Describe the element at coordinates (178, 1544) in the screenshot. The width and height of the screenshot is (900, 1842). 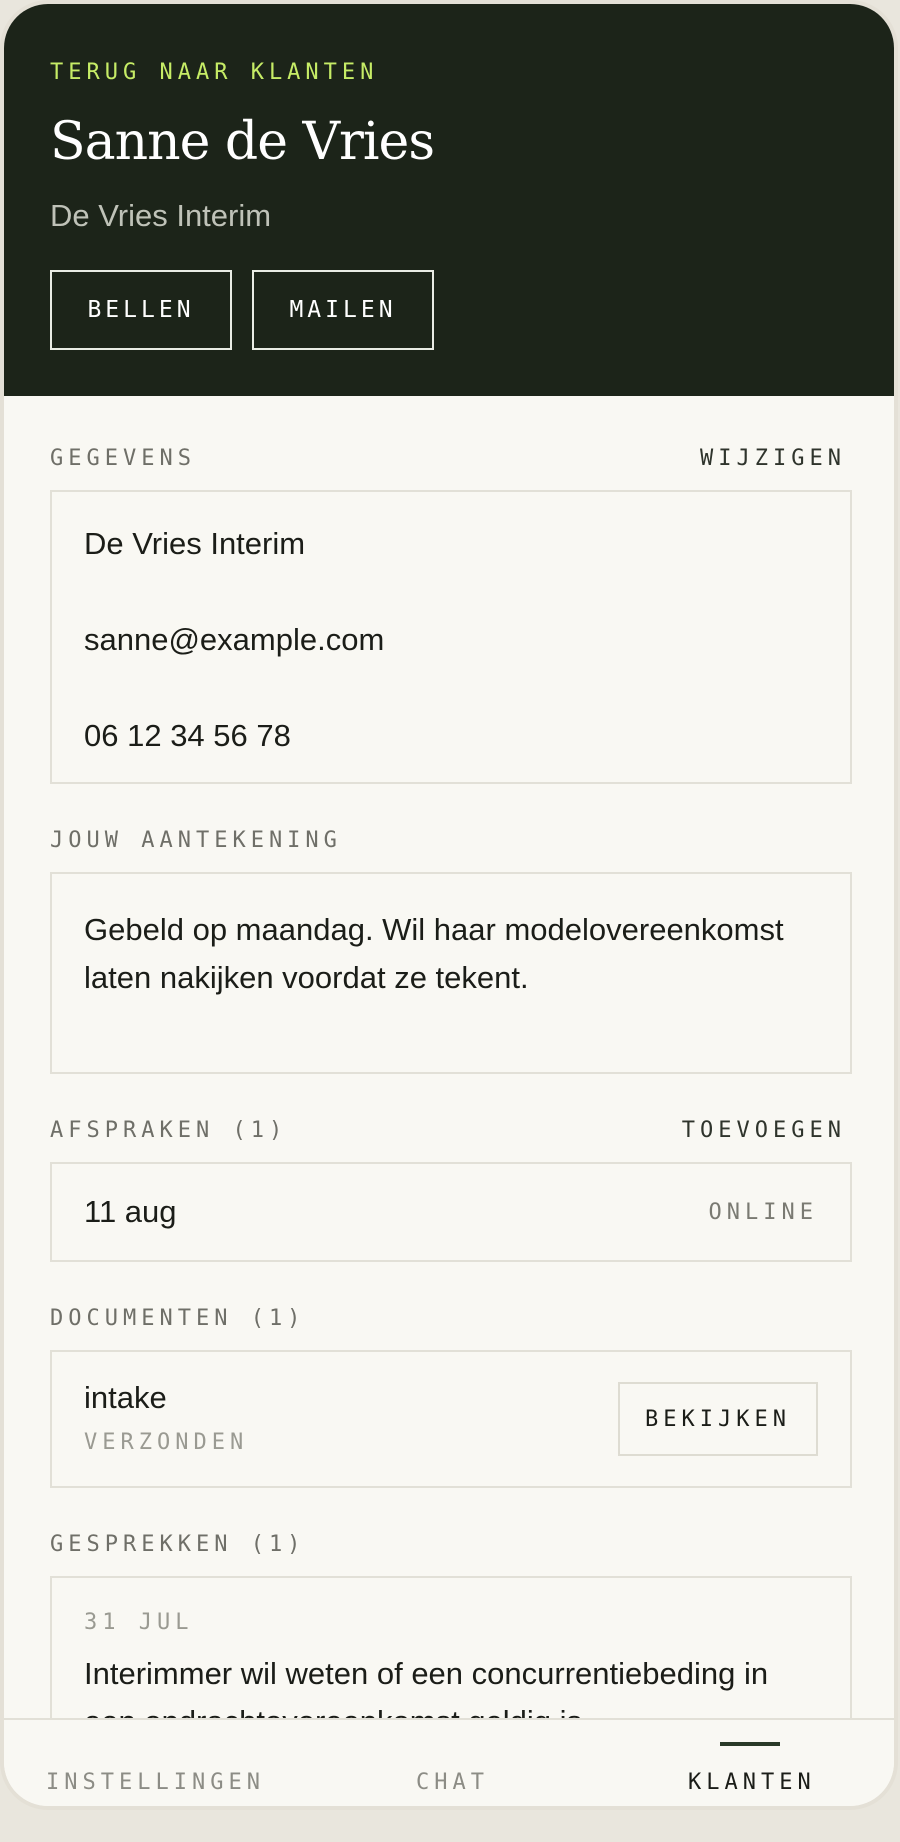
I see `conversations-section-label: GESPREKKEN (1)` at that location.